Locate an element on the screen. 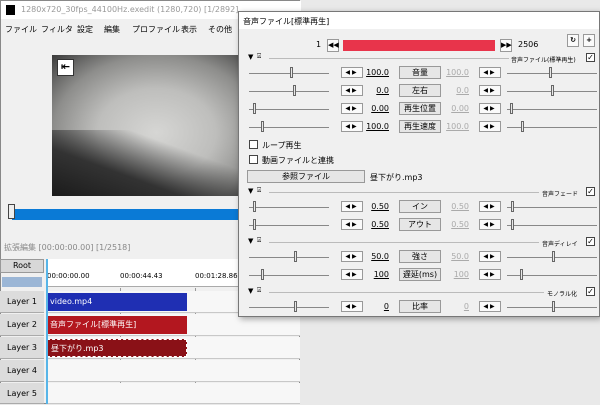 Image resolution: width=600 pixels, height=405 pixels. ratio-arrows: ◀▶ is located at coordinates (352, 306).